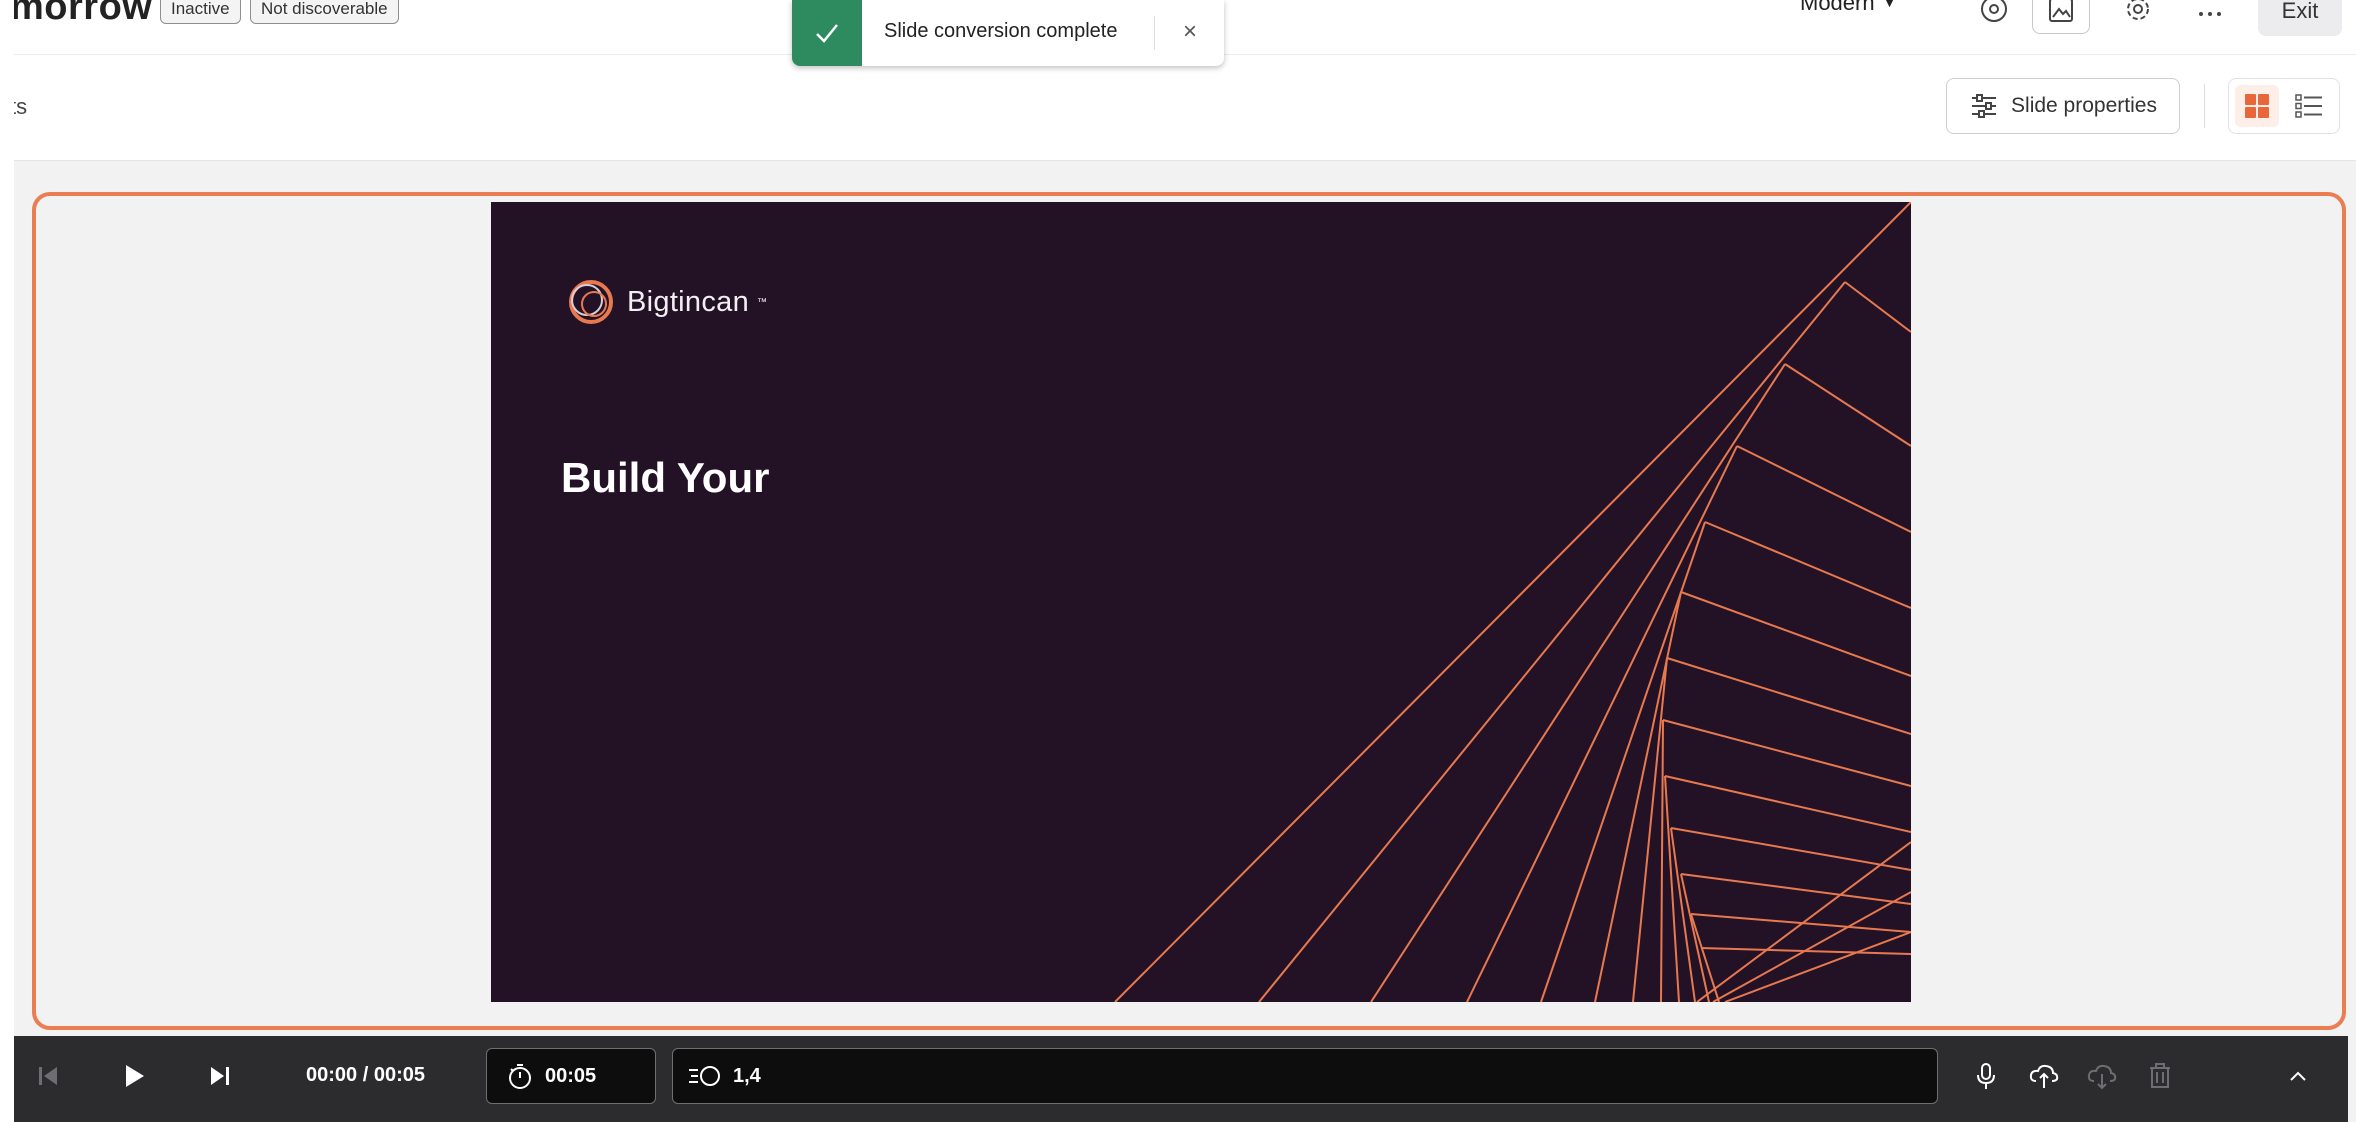 The width and height of the screenshot is (2356, 1122). I want to click on animation-count-value: 1,4, so click(747, 1075).